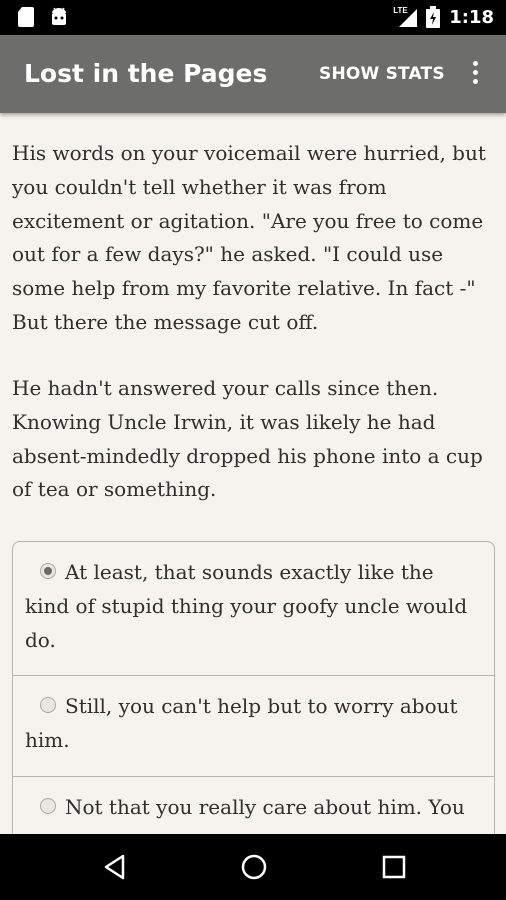  I want to click on status-bar: LTE 1:18, so click(253, 17).